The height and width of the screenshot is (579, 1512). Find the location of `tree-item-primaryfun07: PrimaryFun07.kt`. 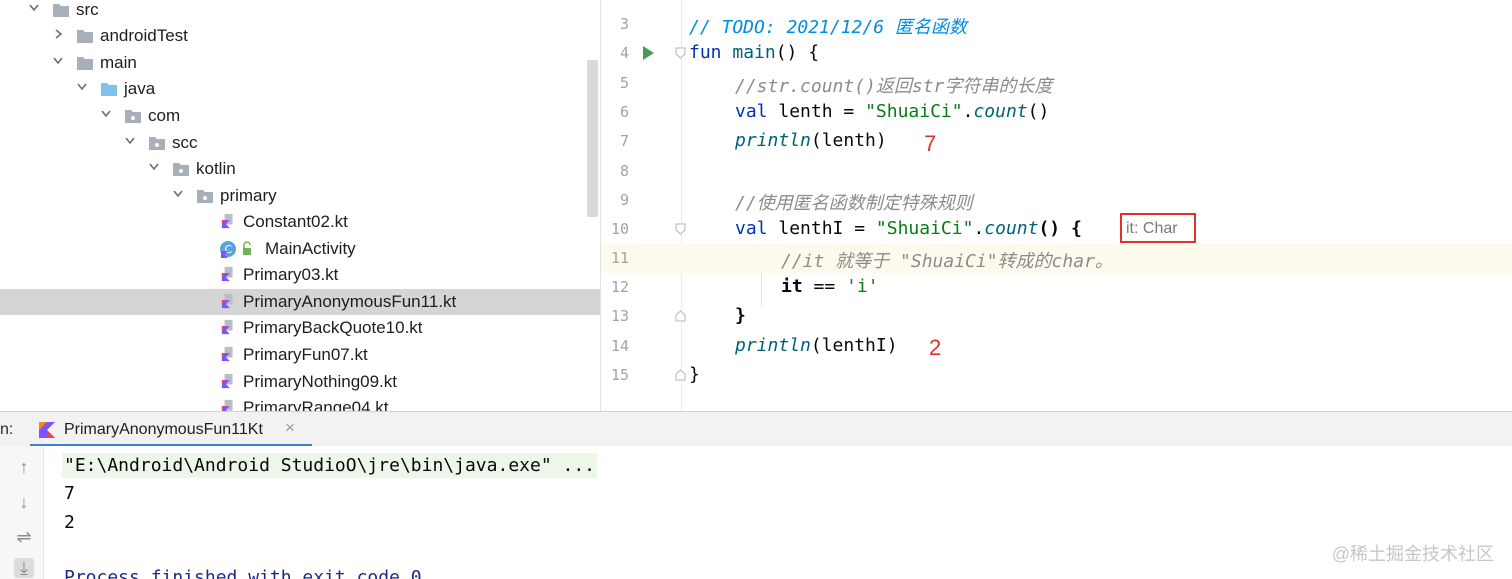

tree-item-primaryfun07: PrimaryFun07.kt is located at coordinates (300, 355).